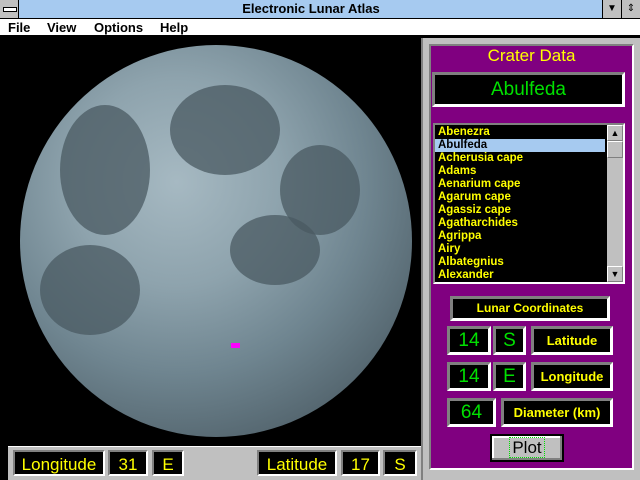  I want to click on crater-list-item: Abenezra, so click(520, 132).